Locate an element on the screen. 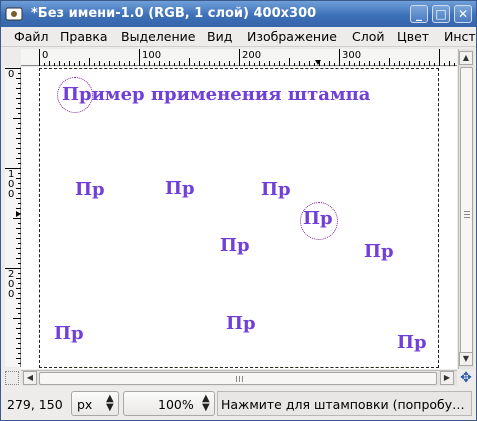 This screenshot has height=421, width=477. unit-select: px ▲ ▼ is located at coordinates (95, 403).